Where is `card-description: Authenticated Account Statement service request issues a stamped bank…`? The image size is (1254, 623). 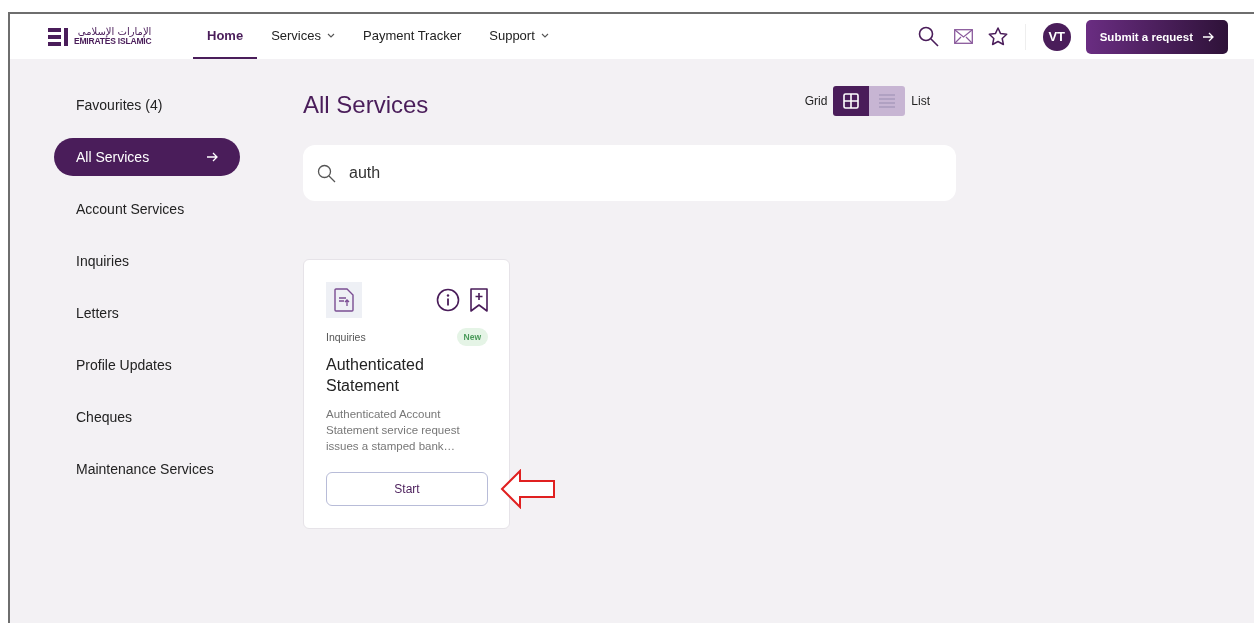
card-description: Authenticated Account Statement service request issues a stamped bank… is located at coordinates (393, 430).